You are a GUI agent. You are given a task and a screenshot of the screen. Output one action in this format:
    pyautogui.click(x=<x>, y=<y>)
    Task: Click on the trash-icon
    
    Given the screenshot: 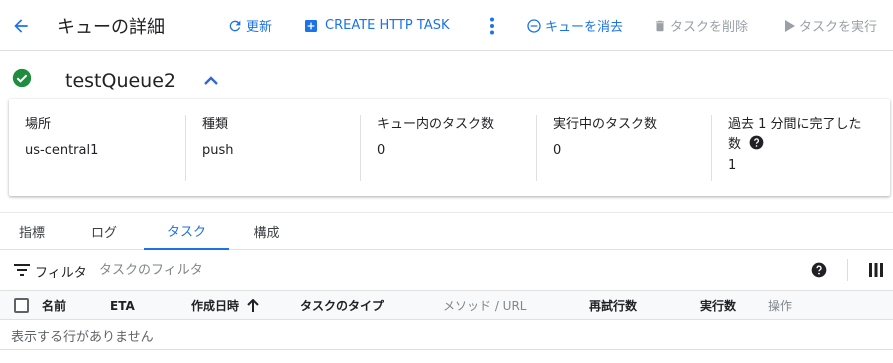 What is the action you would take?
    pyautogui.click(x=660, y=25)
    